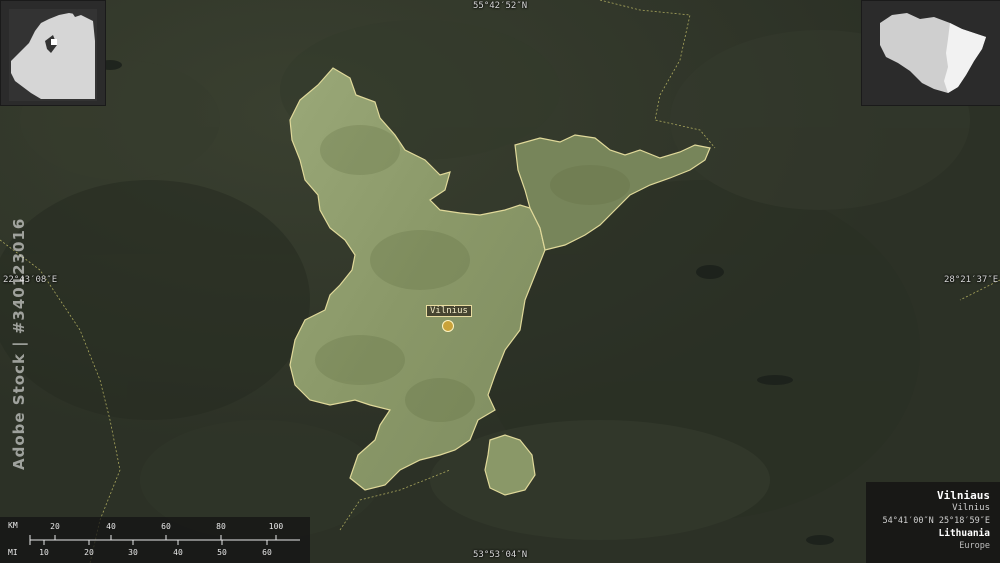  What do you see at coordinates (55, 526) in the screenshot?
I see `scale-km-tick: 20` at bounding box center [55, 526].